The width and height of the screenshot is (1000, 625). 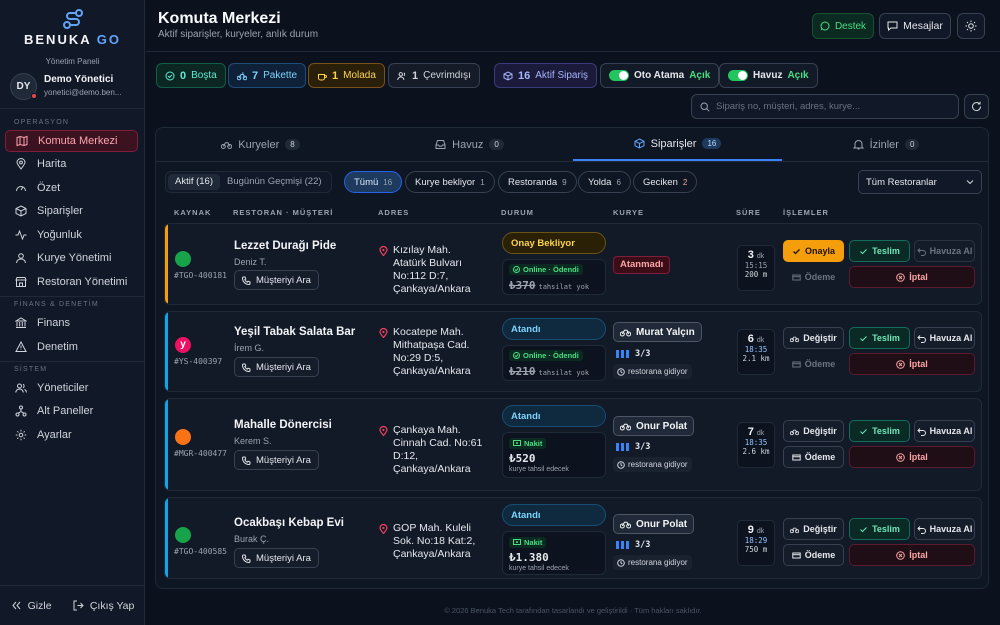 What do you see at coordinates (517, 212) in the screenshot?
I see `column-header: DURUM` at bounding box center [517, 212].